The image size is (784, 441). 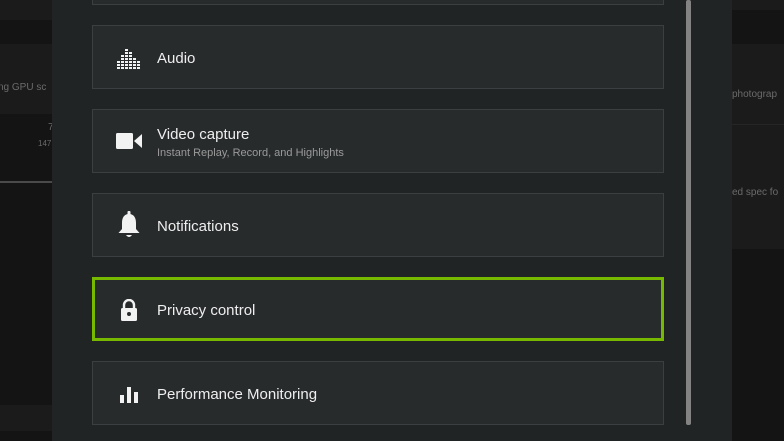 I want to click on scrollbar-thumb, so click(x=688, y=212).